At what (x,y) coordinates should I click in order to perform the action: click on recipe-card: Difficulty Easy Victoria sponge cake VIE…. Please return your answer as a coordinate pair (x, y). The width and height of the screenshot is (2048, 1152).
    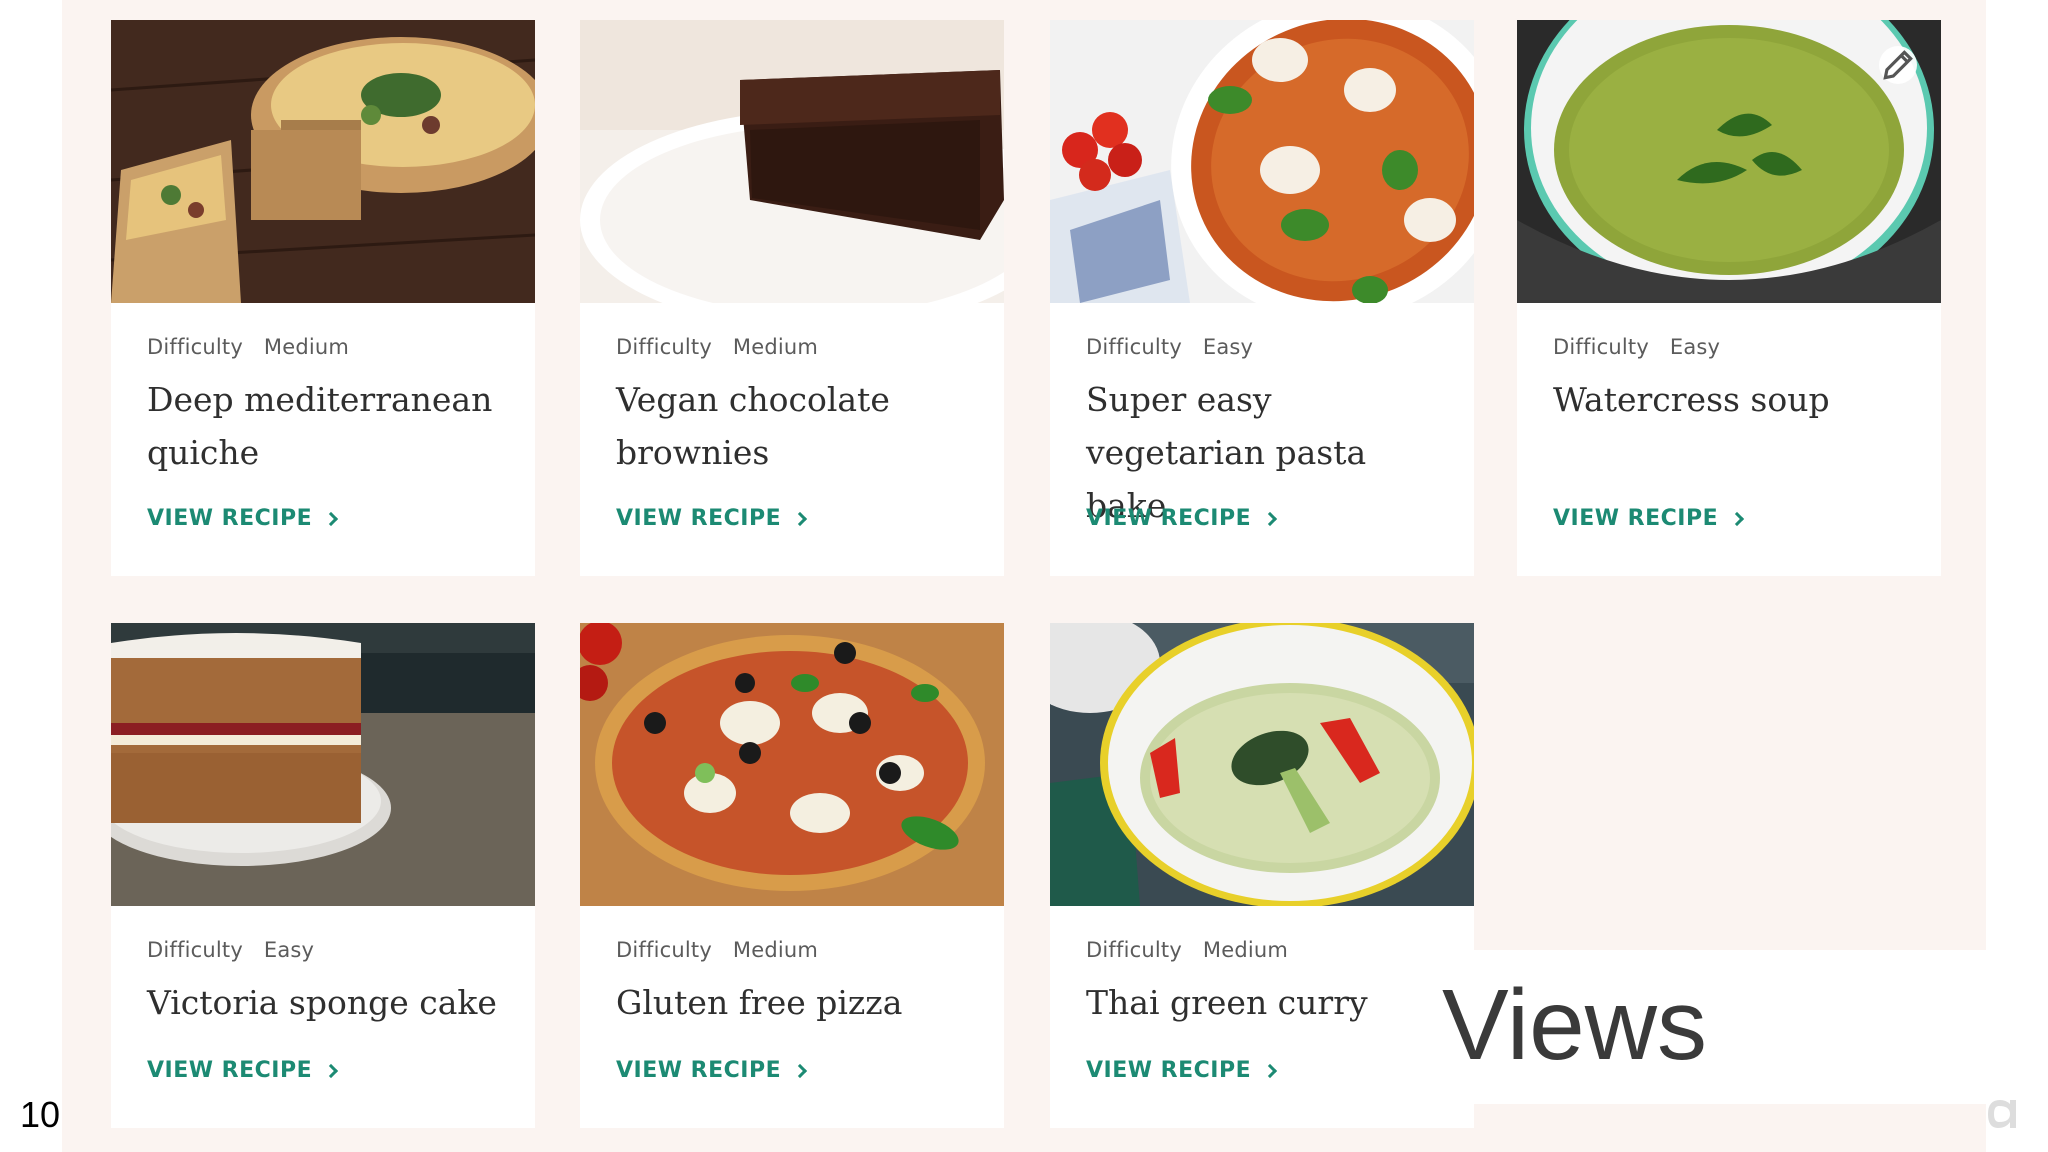
    Looking at the image, I should click on (323, 875).